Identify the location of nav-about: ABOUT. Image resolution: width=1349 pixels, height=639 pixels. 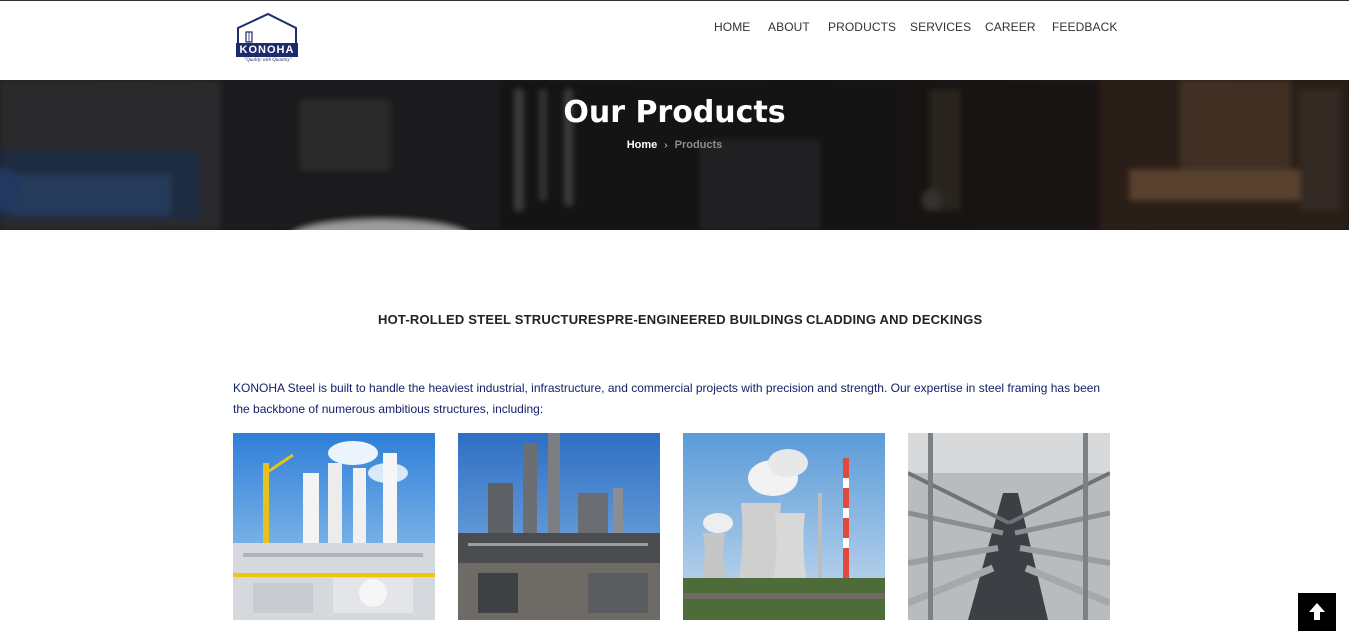
(789, 27).